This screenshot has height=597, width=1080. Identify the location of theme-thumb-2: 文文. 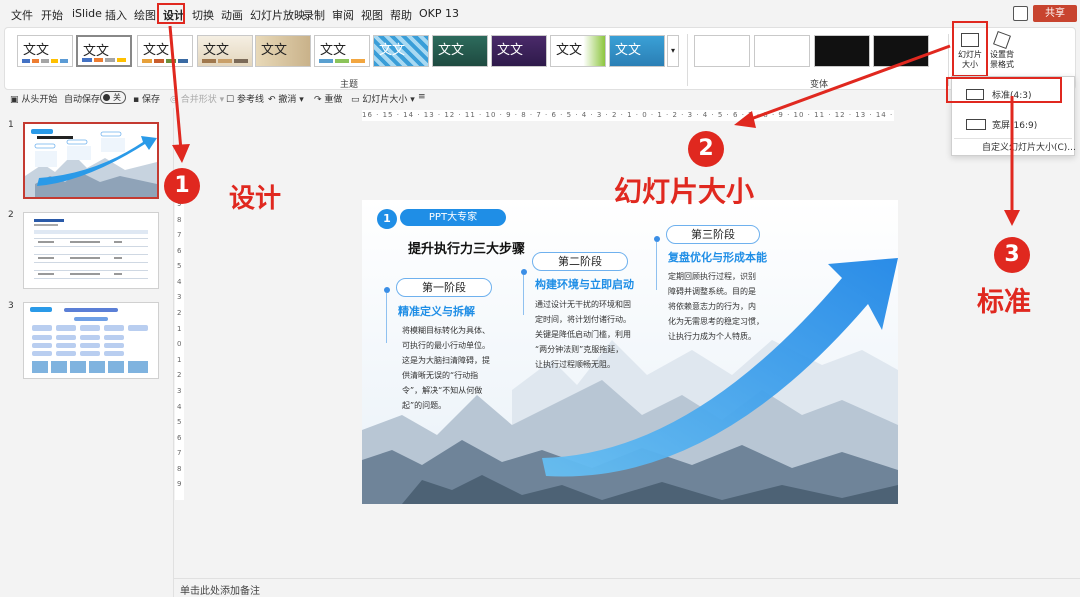
(104, 51).